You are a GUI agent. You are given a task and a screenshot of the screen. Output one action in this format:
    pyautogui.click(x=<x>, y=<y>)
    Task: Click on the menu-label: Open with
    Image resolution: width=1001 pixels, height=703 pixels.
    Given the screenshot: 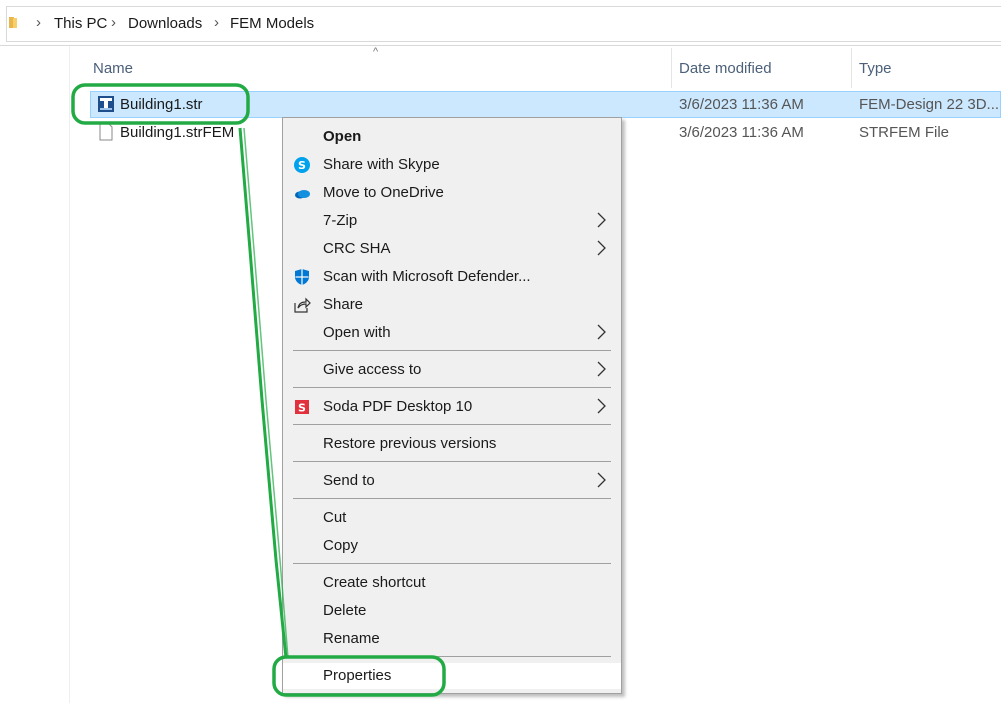 What is the action you would take?
    pyautogui.click(x=357, y=332)
    